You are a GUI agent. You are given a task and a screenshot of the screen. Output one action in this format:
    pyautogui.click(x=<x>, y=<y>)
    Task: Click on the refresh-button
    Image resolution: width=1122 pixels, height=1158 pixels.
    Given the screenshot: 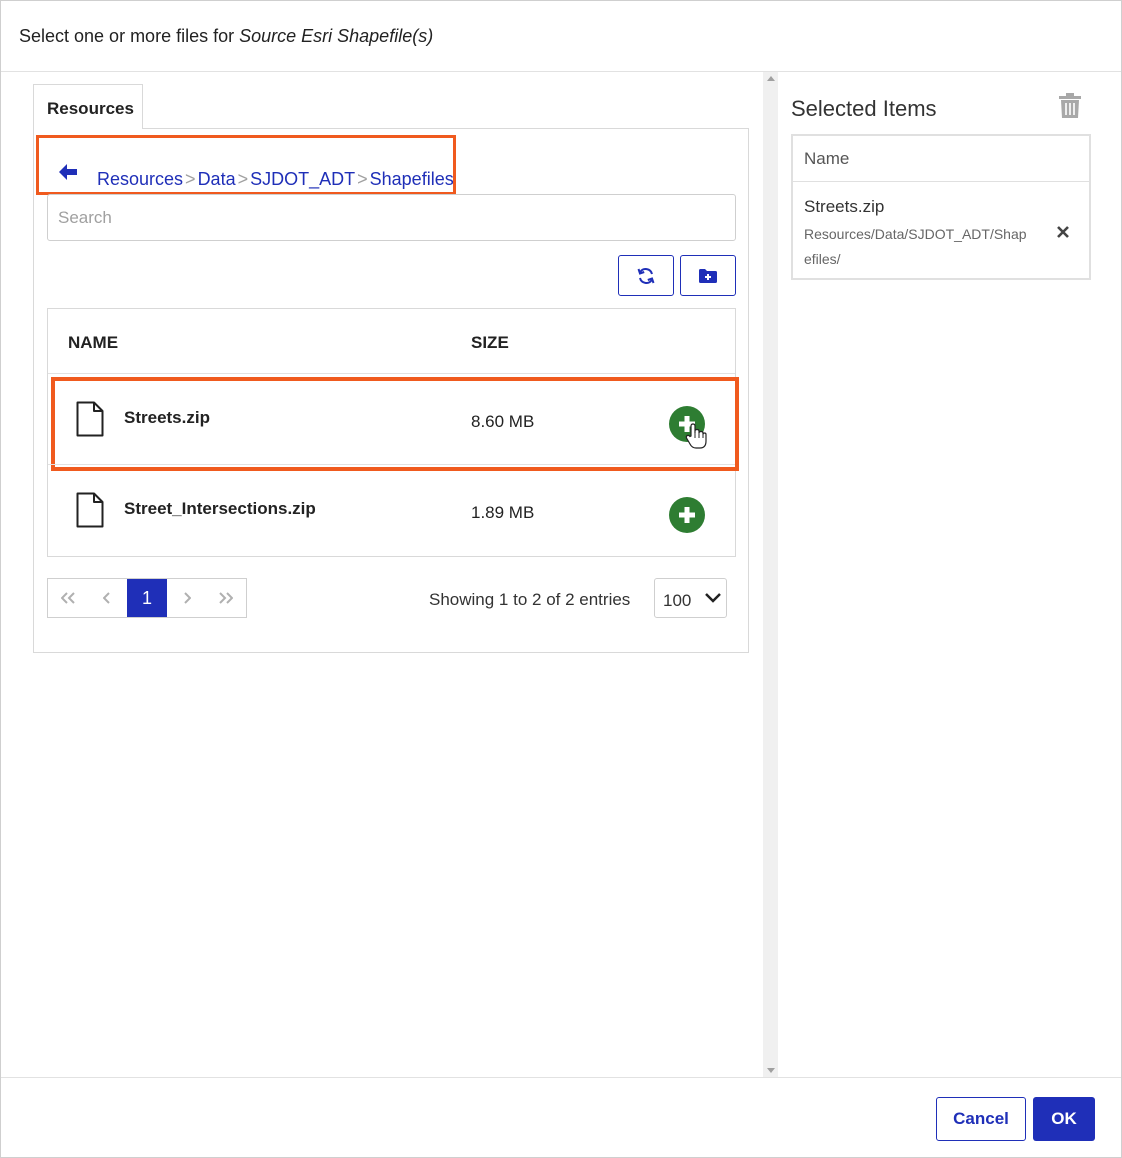 What is the action you would take?
    pyautogui.click(x=646, y=275)
    